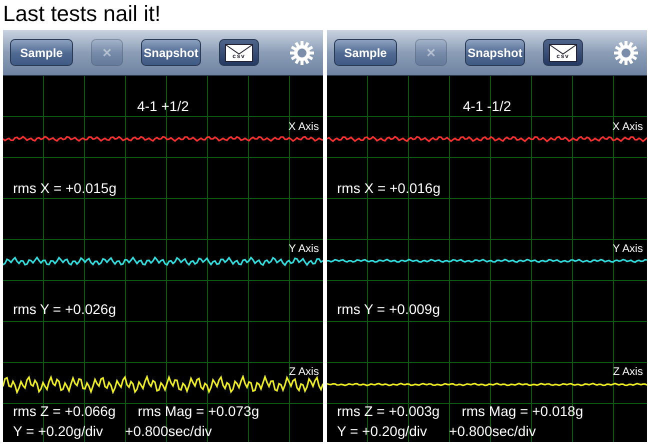 The width and height of the screenshot is (650, 447). What do you see at coordinates (388, 309) in the screenshot?
I see `rms-reading: rms Y = +0.009g` at bounding box center [388, 309].